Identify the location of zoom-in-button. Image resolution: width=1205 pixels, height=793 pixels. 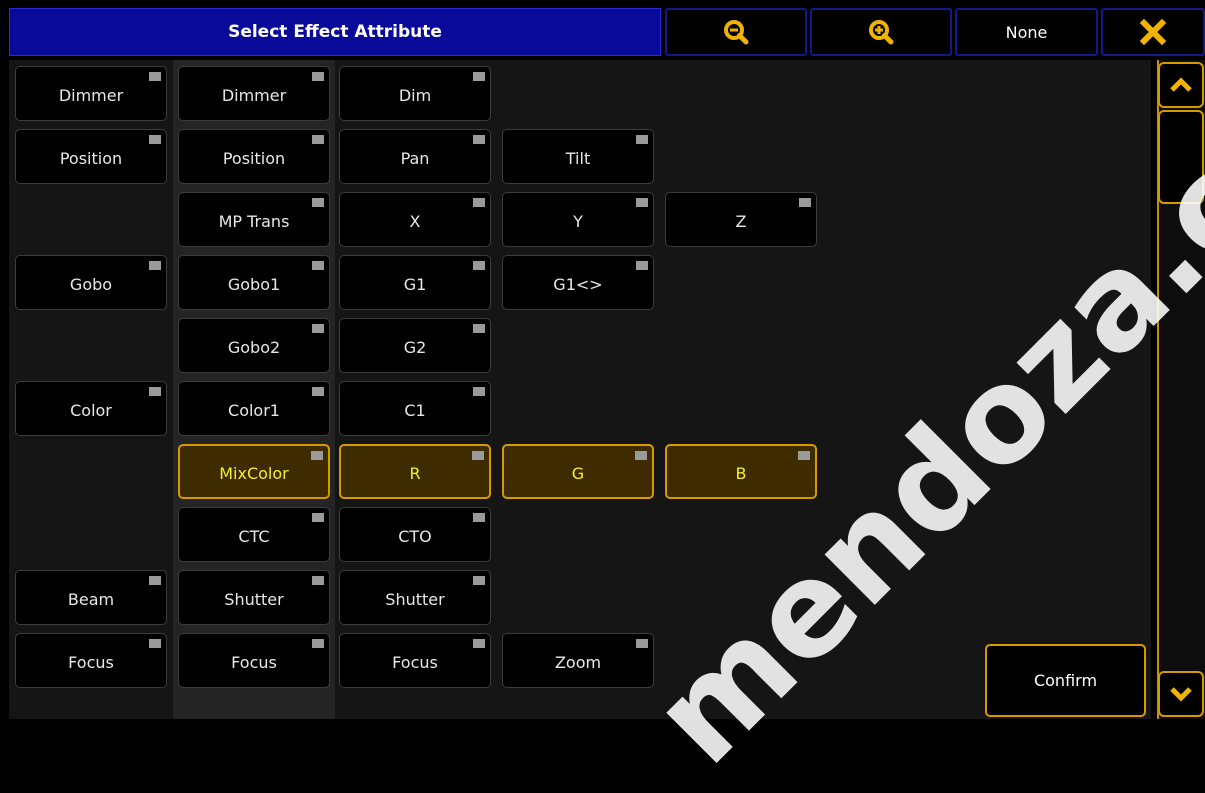
(881, 32).